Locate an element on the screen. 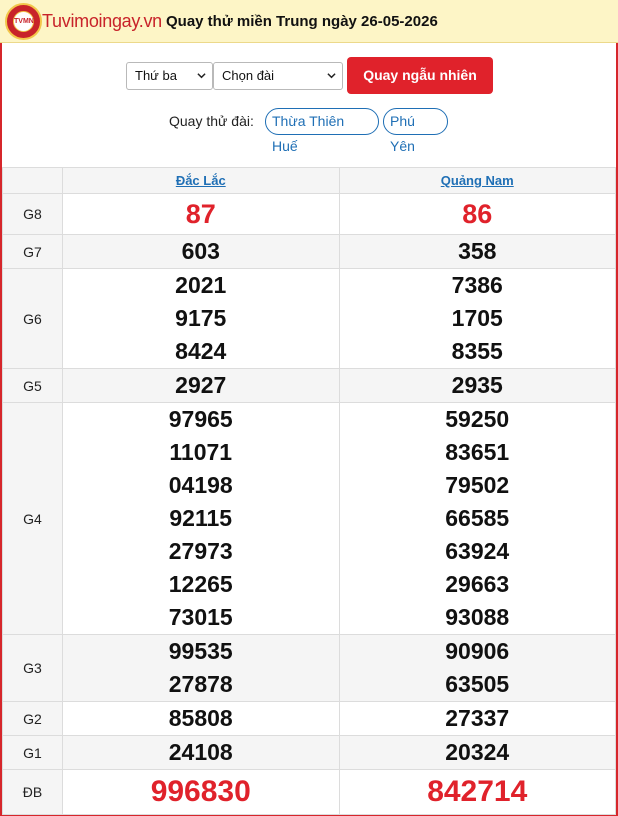 This screenshot has width=618, height=816. station-links: Quay thử đài: Thừa Thiên Huế Phú Yên is located at coordinates (309, 130).